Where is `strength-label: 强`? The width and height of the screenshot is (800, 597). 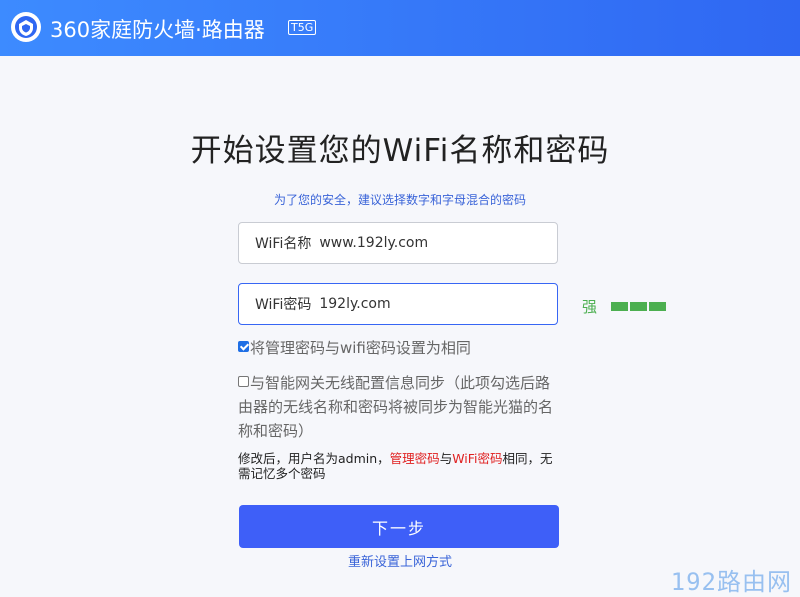 strength-label: 强 is located at coordinates (590, 307).